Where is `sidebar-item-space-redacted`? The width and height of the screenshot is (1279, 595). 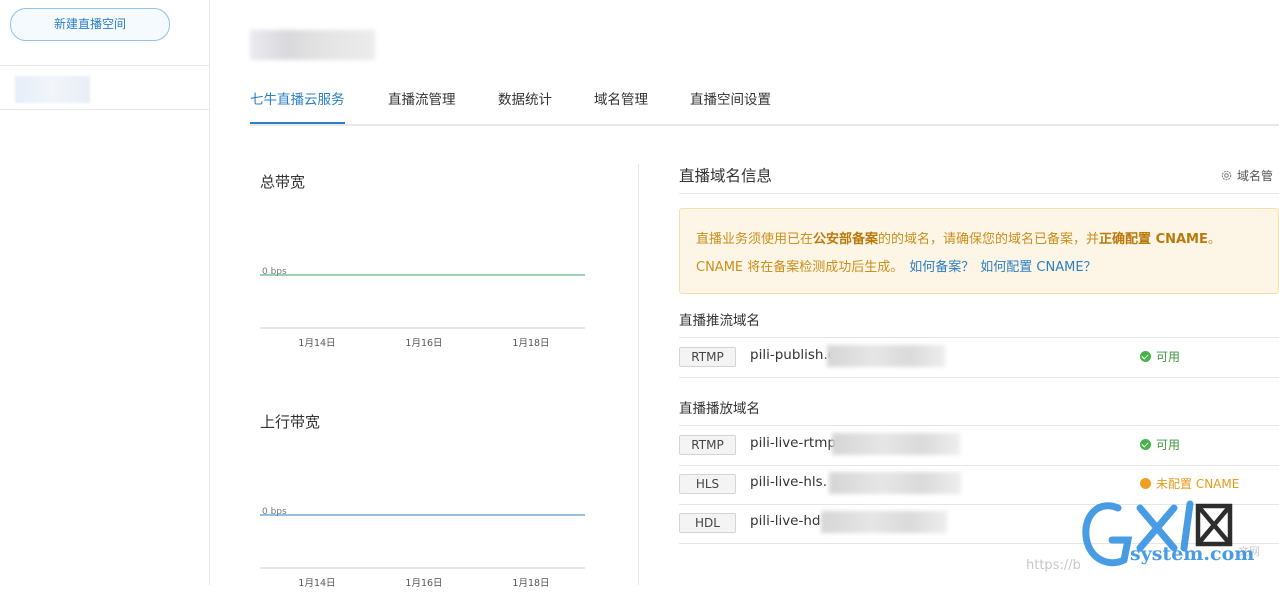 sidebar-item-space-redacted is located at coordinates (52, 89).